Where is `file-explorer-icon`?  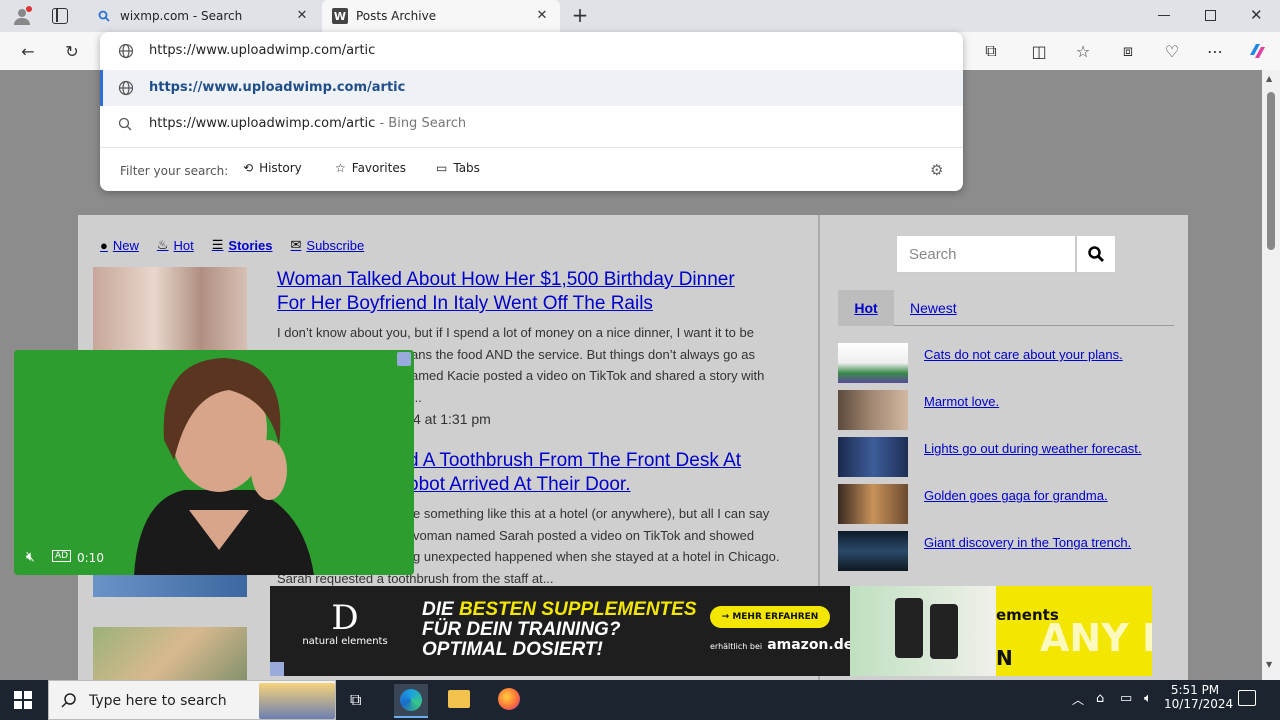 file-explorer-icon is located at coordinates (459, 699).